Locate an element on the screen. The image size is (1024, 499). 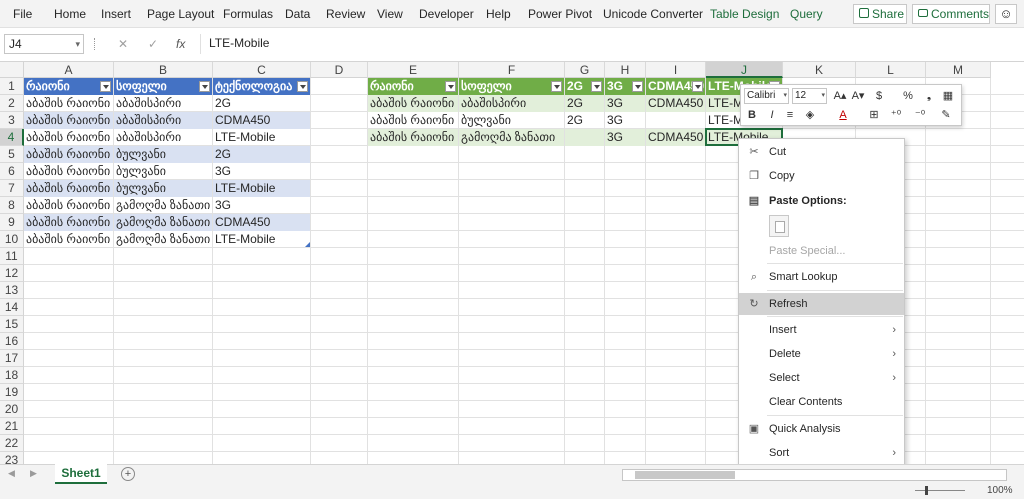
row-header-10: 10 is located at coordinates (12, 239).